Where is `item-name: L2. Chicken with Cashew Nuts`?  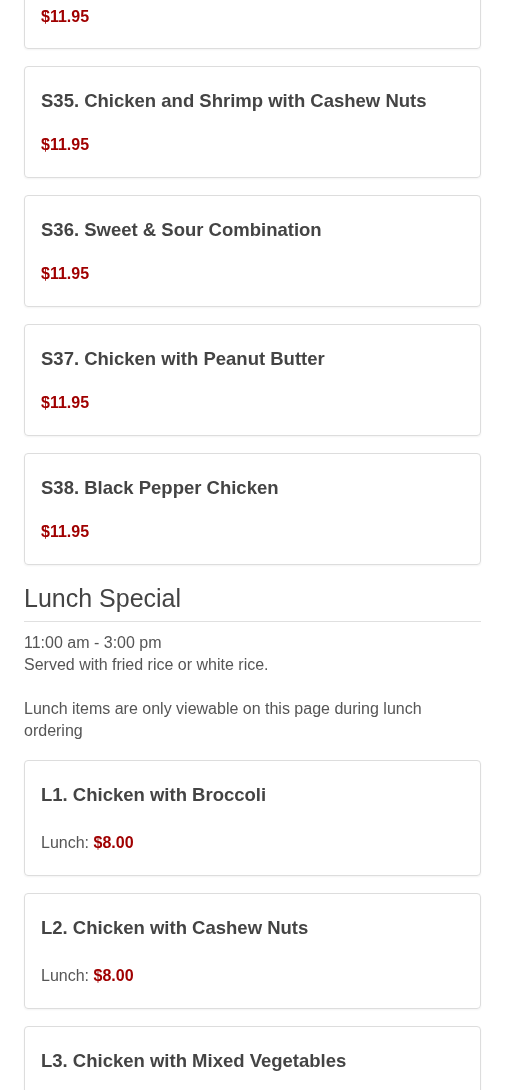 item-name: L2. Chicken with Cashew Nuts is located at coordinates (175, 928).